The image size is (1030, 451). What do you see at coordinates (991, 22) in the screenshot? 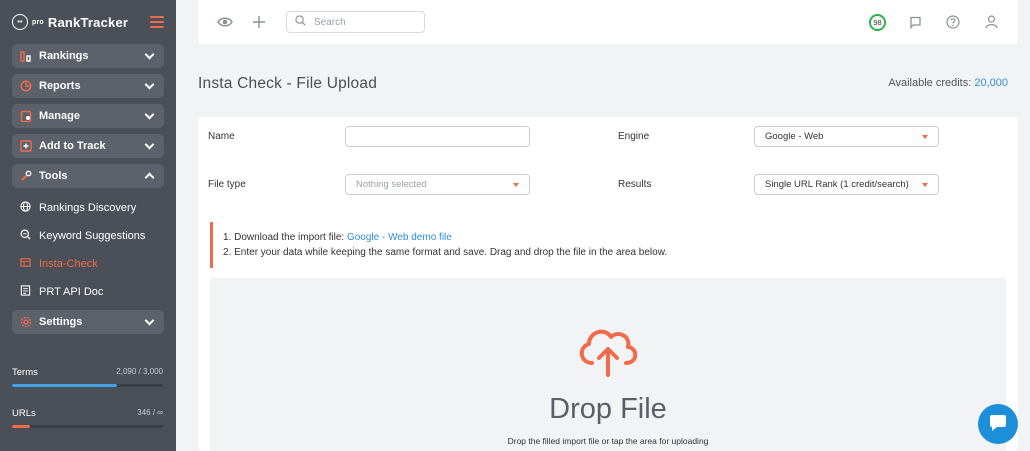
I see `user-icon` at bounding box center [991, 22].